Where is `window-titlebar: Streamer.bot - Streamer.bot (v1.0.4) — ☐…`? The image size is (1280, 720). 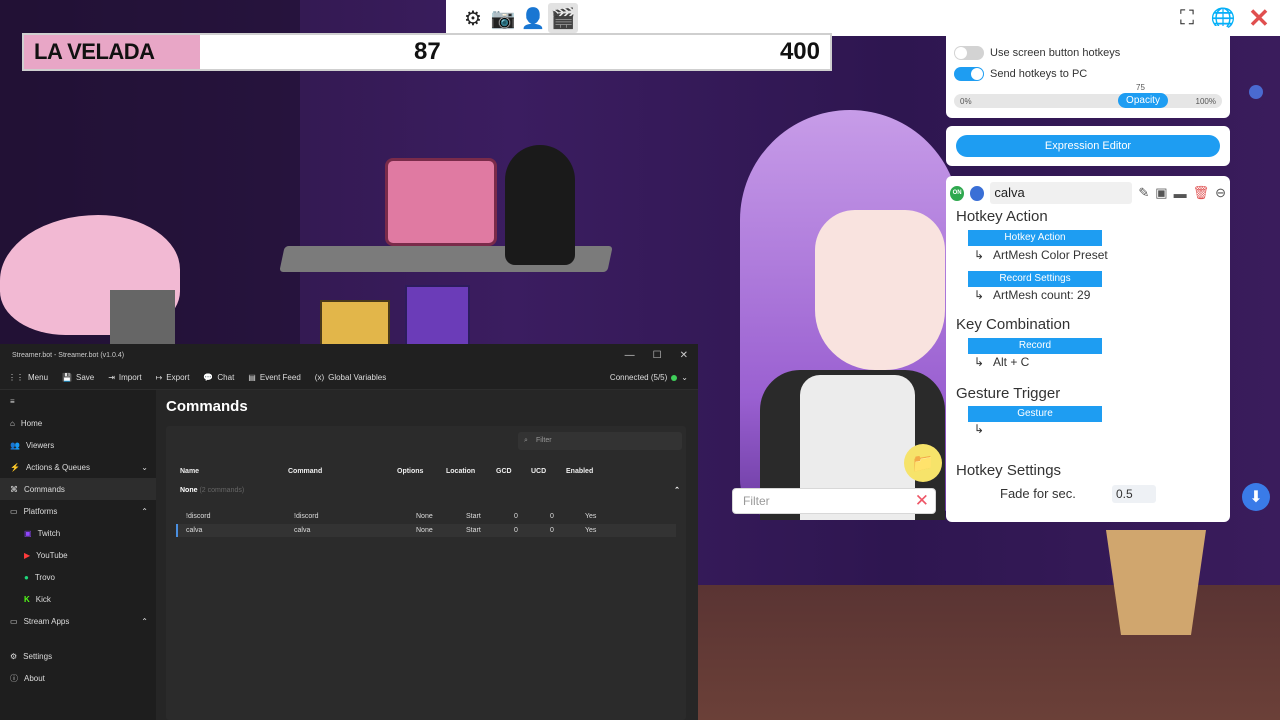 window-titlebar: Streamer.bot - Streamer.bot (v1.0.4) — ☐… is located at coordinates (349, 355).